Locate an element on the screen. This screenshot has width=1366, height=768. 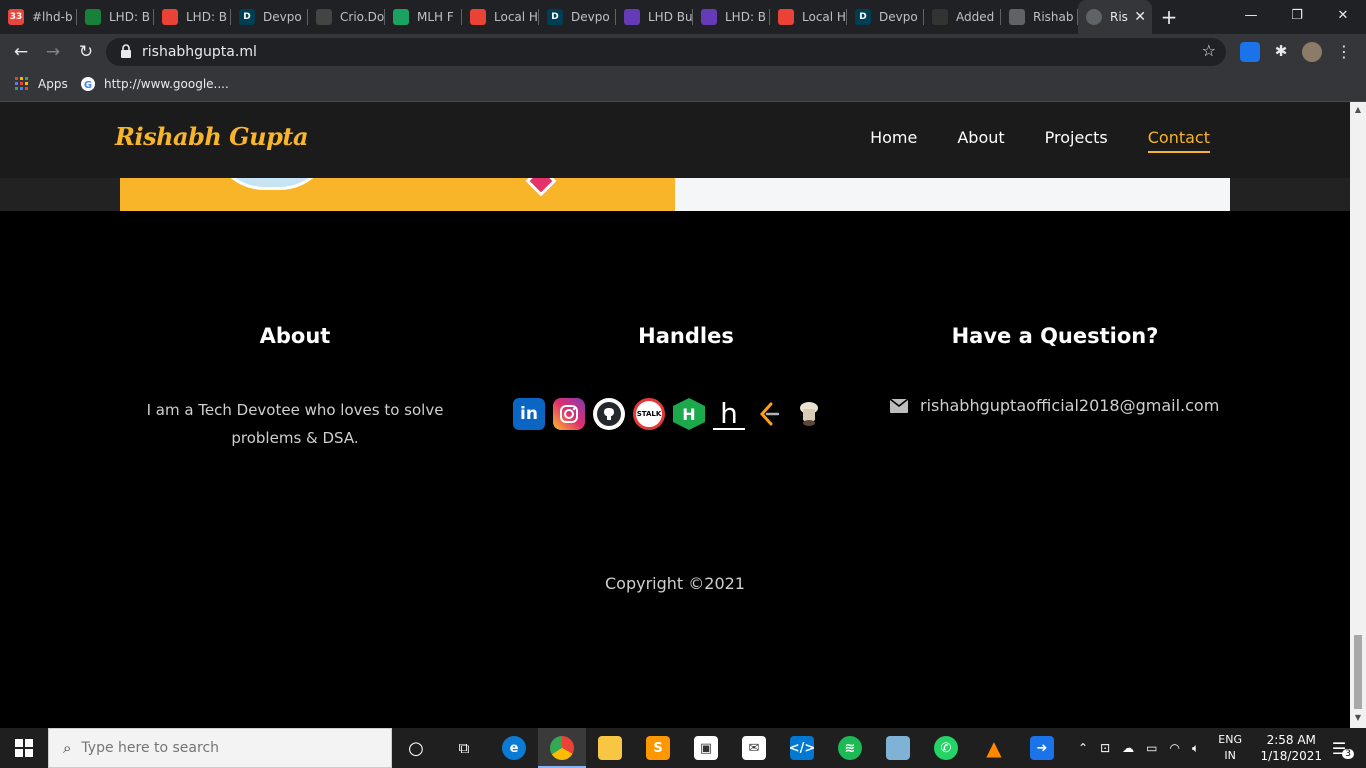
task-view-icon: ⧉ is located at coordinates (464, 748).